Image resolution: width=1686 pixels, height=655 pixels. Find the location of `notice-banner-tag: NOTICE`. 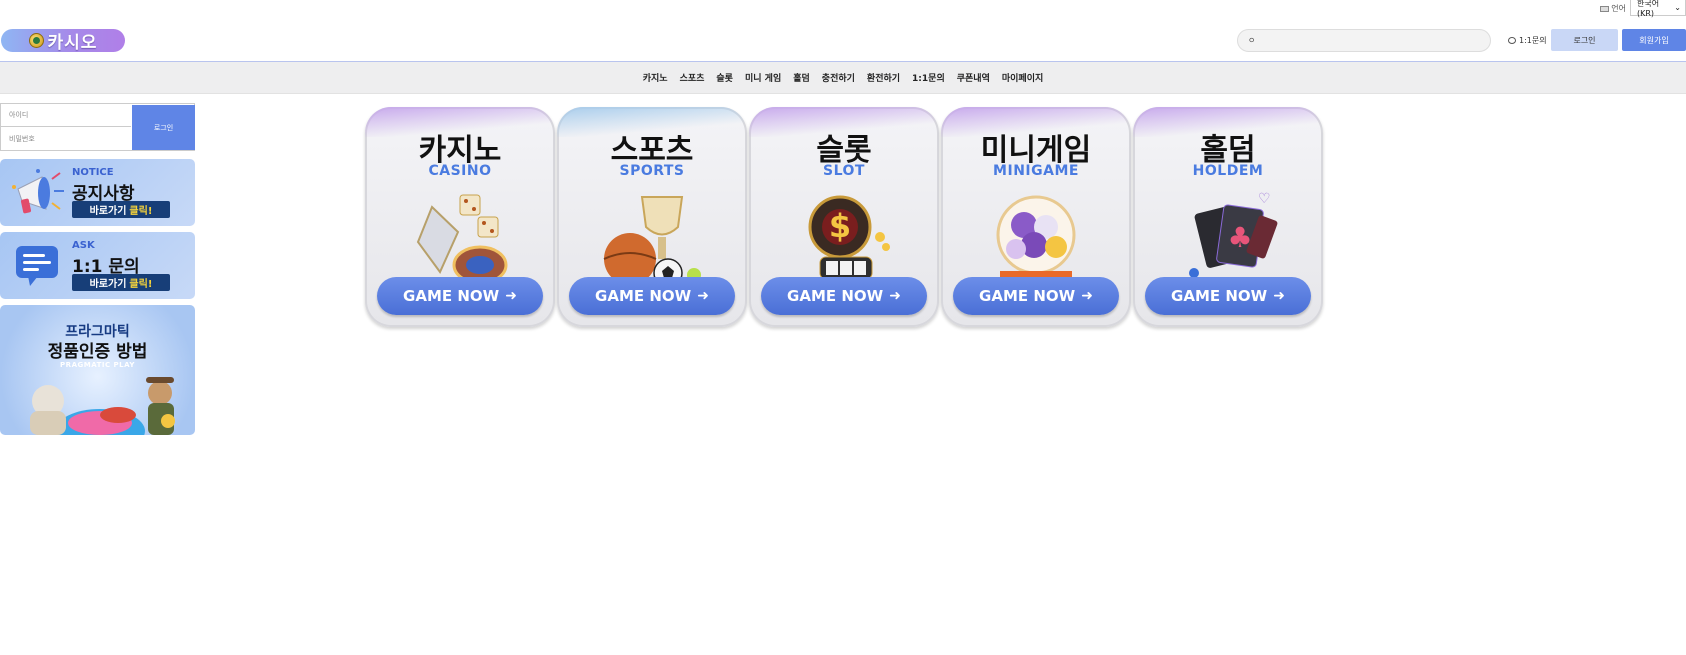

notice-banner-tag: NOTICE is located at coordinates (93, 172).